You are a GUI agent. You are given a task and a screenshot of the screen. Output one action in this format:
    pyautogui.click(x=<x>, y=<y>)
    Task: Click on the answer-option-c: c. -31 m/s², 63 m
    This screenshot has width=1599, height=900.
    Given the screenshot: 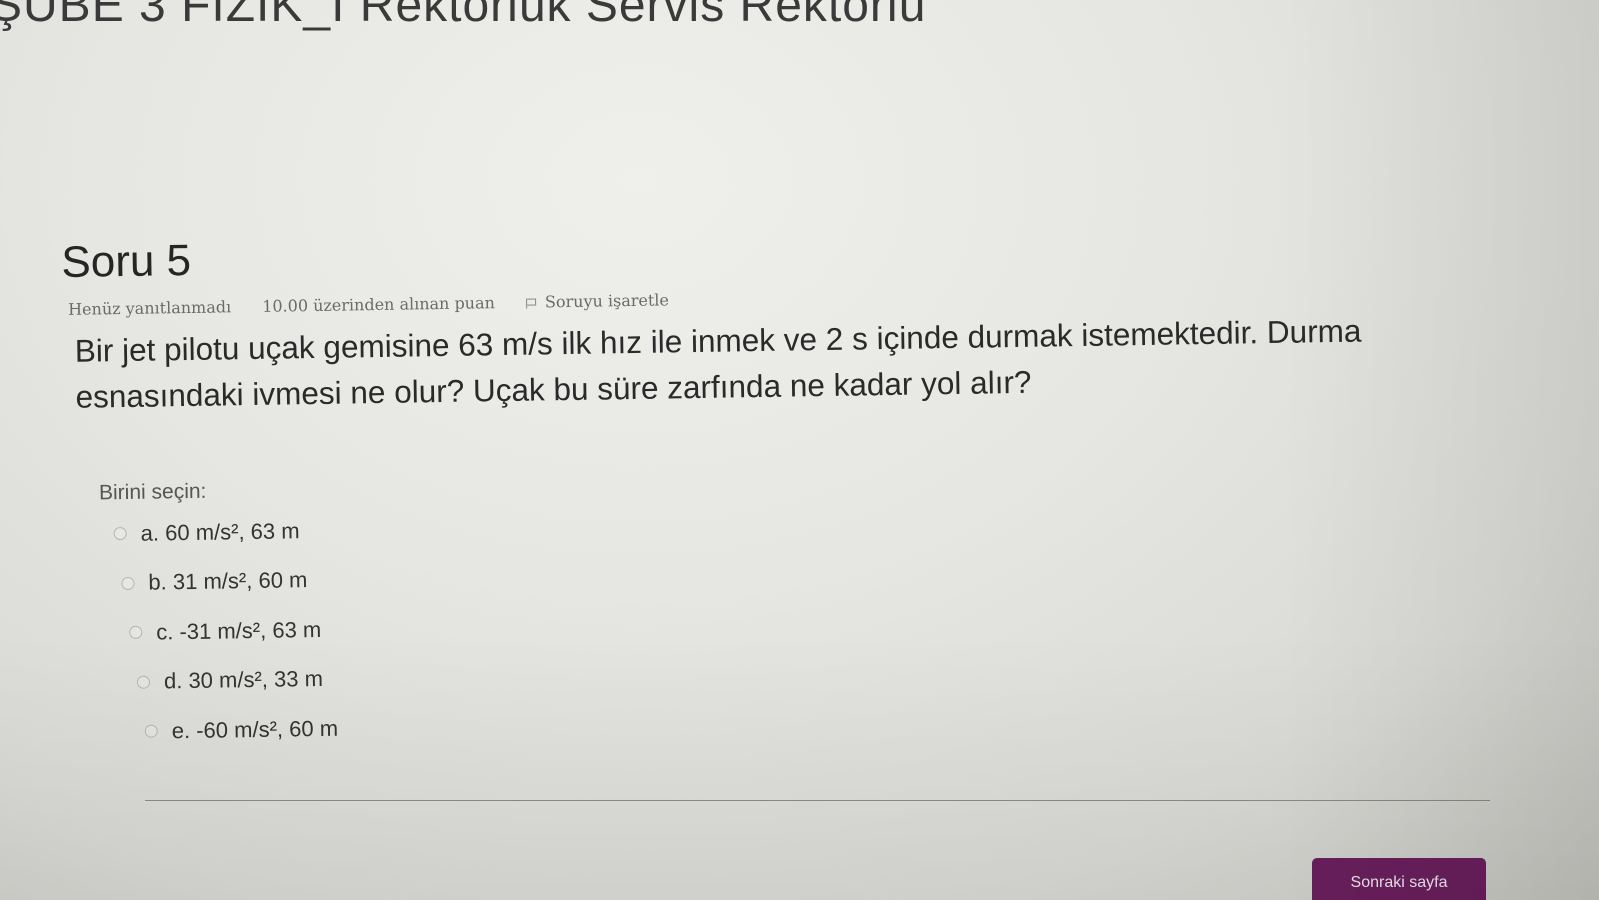 What is the action you would take?
    pyautogui.click(x=233, y=630)
    